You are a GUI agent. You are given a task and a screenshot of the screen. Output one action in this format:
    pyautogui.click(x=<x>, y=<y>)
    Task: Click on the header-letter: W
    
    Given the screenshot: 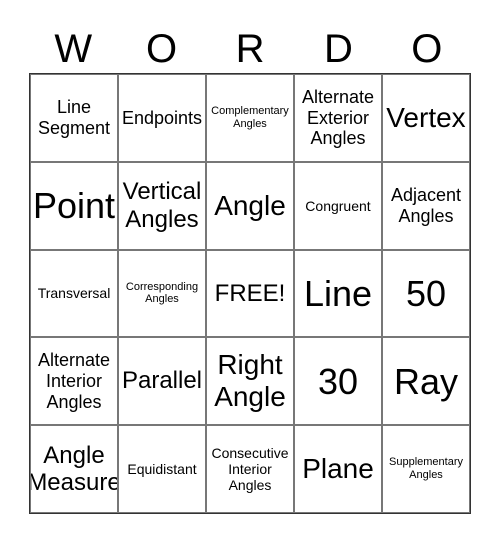 What is the action you would take?
    pyautogui.click(x=73, y=49)
    